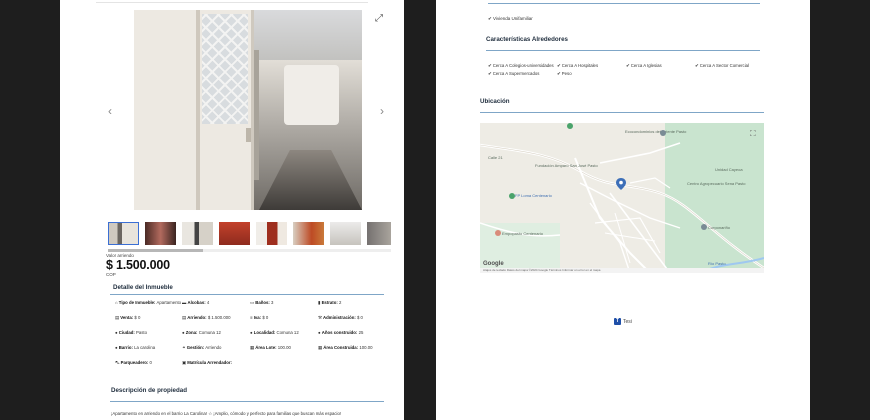 This screenshot has width=870, height=420. Describe the element at coordinates (339, 332) in the screenshot. I see `detail-label: Años construido:` at that location.